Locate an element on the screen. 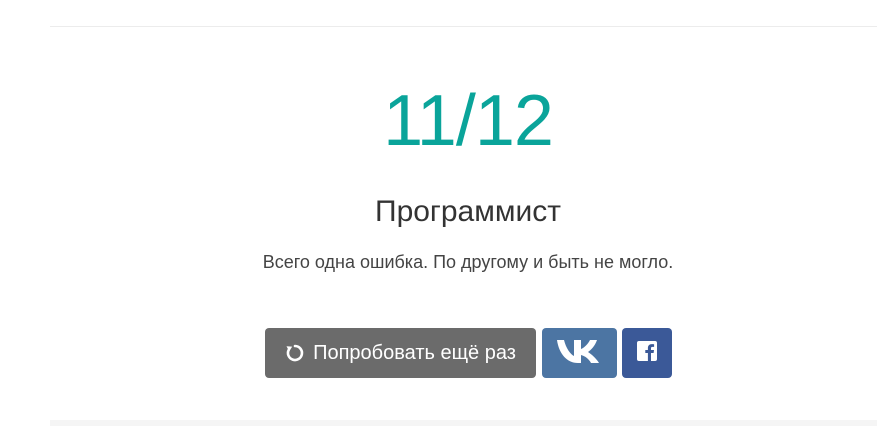 This screenshot has height=426, width=877. facebook-logo-icon is located at coordinates (647, 353).